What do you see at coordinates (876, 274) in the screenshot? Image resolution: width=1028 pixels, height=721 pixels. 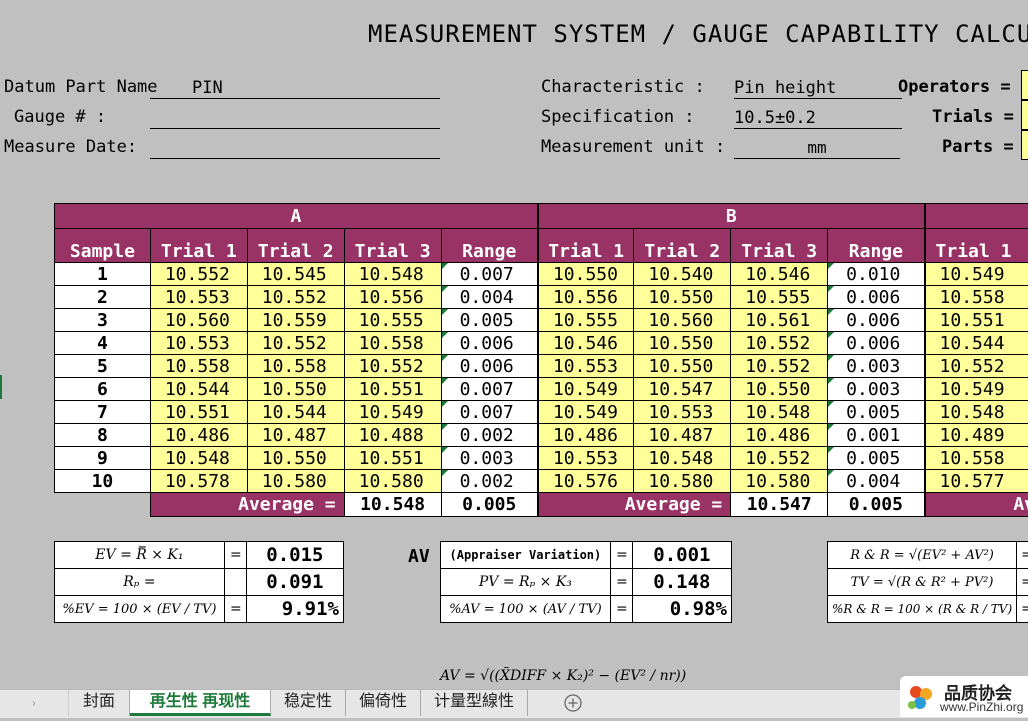 I see `cell-b-range: 0.010` at bounding box center [876, 274].